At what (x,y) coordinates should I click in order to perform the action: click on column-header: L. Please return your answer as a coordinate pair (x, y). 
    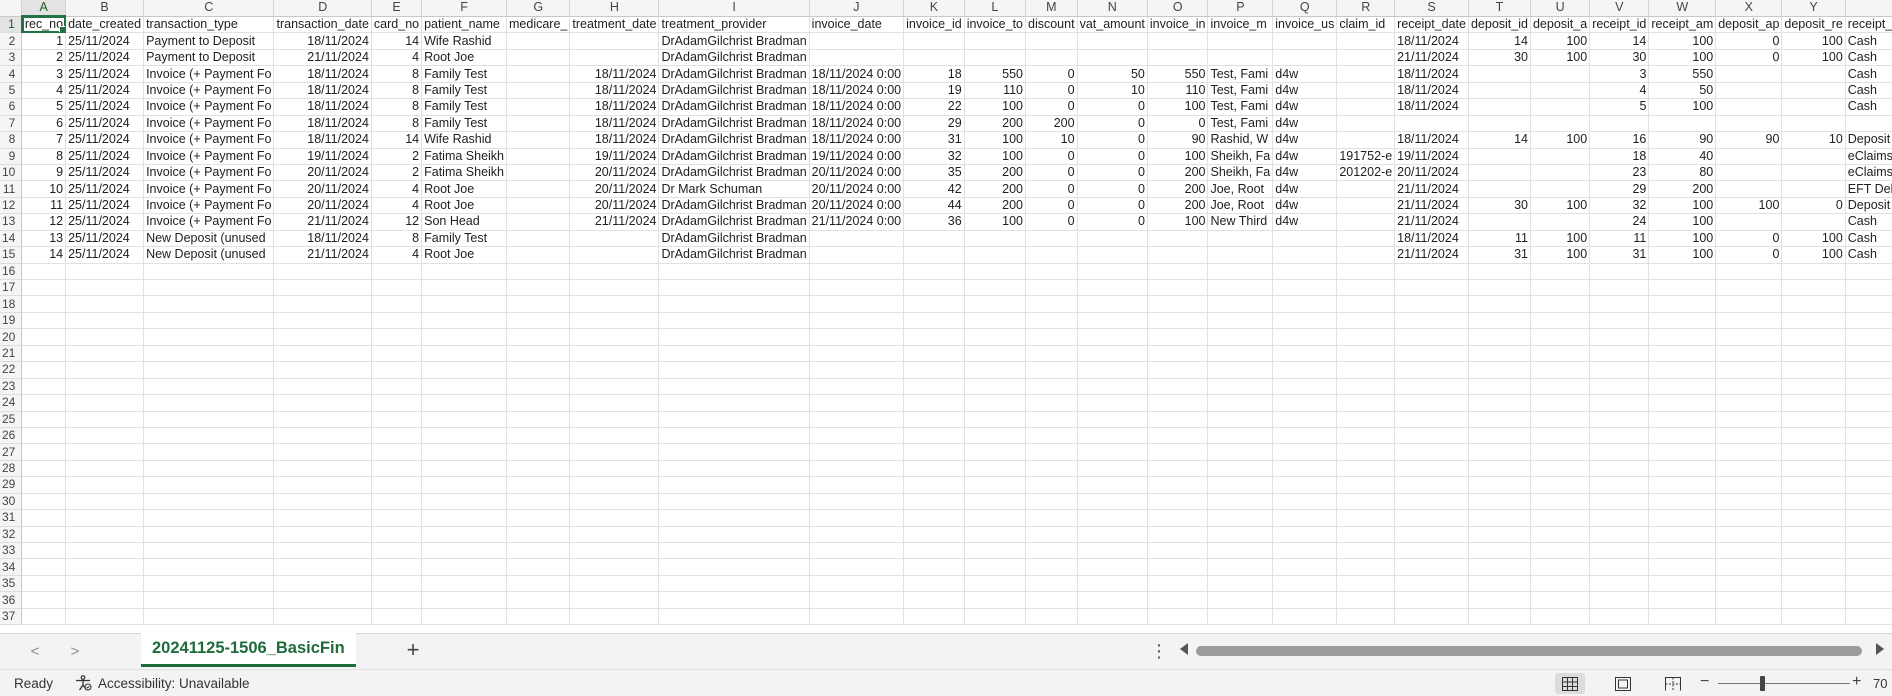
    Looking at the image, I should click on (995, 8).